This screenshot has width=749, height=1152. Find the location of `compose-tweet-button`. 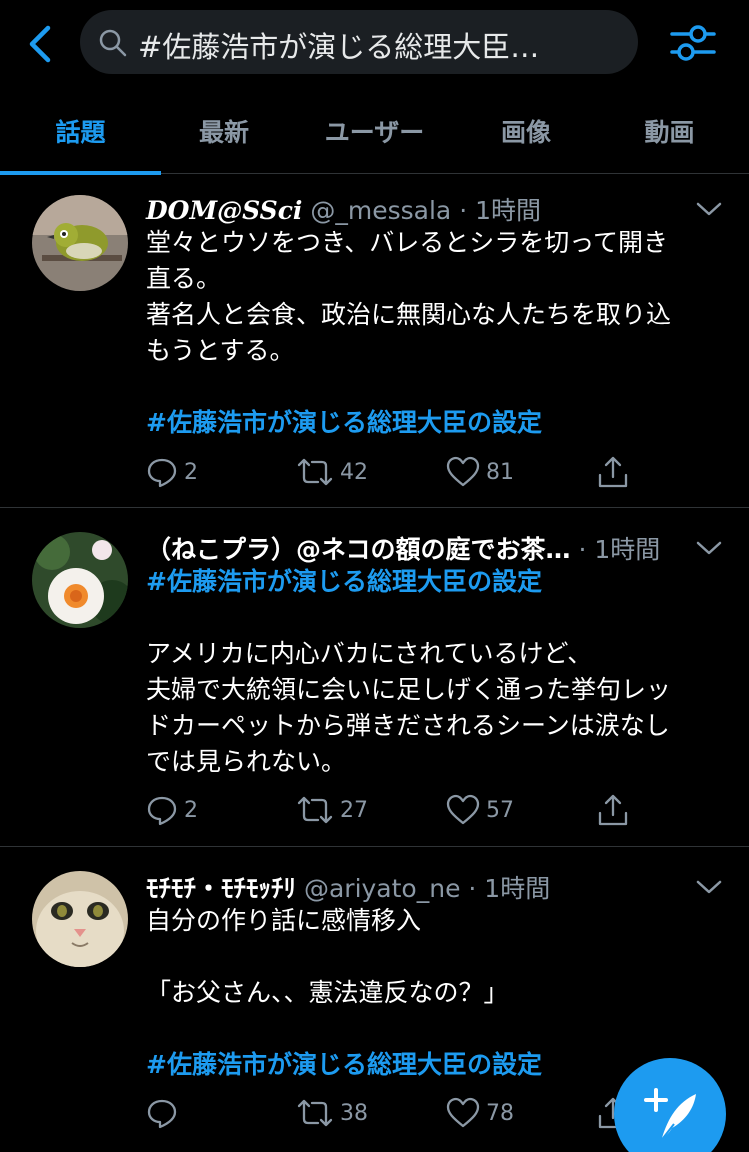

compose-tweet-button is located at coordinates (670, 1105).